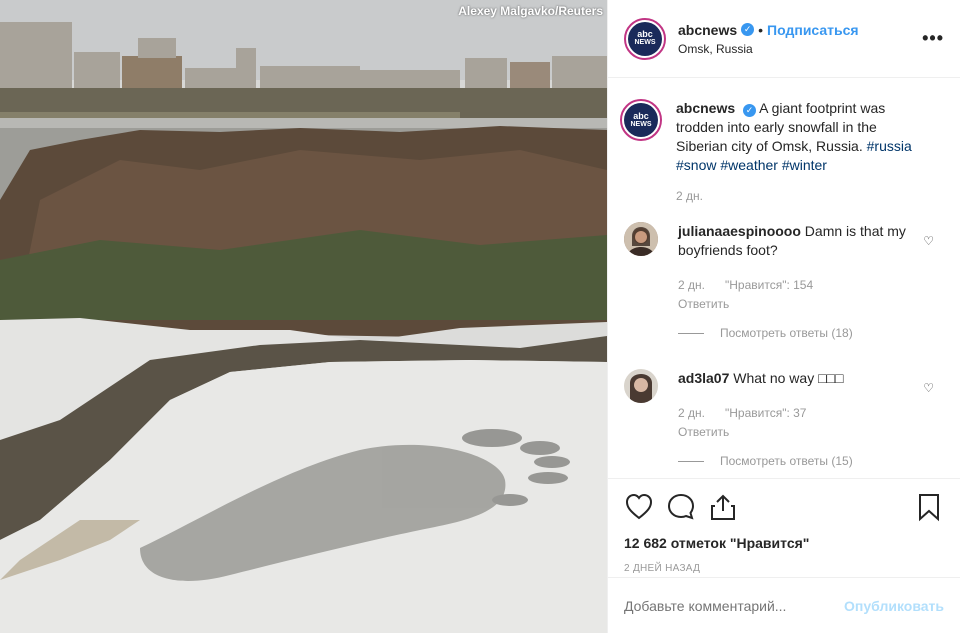 The width and height of the screenshot is (960, 633). What do you see at coordinates (530, 11) in the screenshot?
I see `photo-credit: Alexey Malgavko/Reuters` at bounding box center [530, 11].